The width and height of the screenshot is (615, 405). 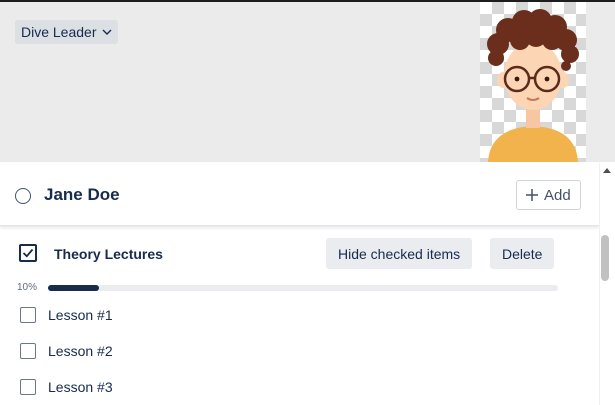 What do you see at coordinates (533, 85) in the screenshot?
I see `cartoon-person-avatar-icon` at bounding box center [533, 85].